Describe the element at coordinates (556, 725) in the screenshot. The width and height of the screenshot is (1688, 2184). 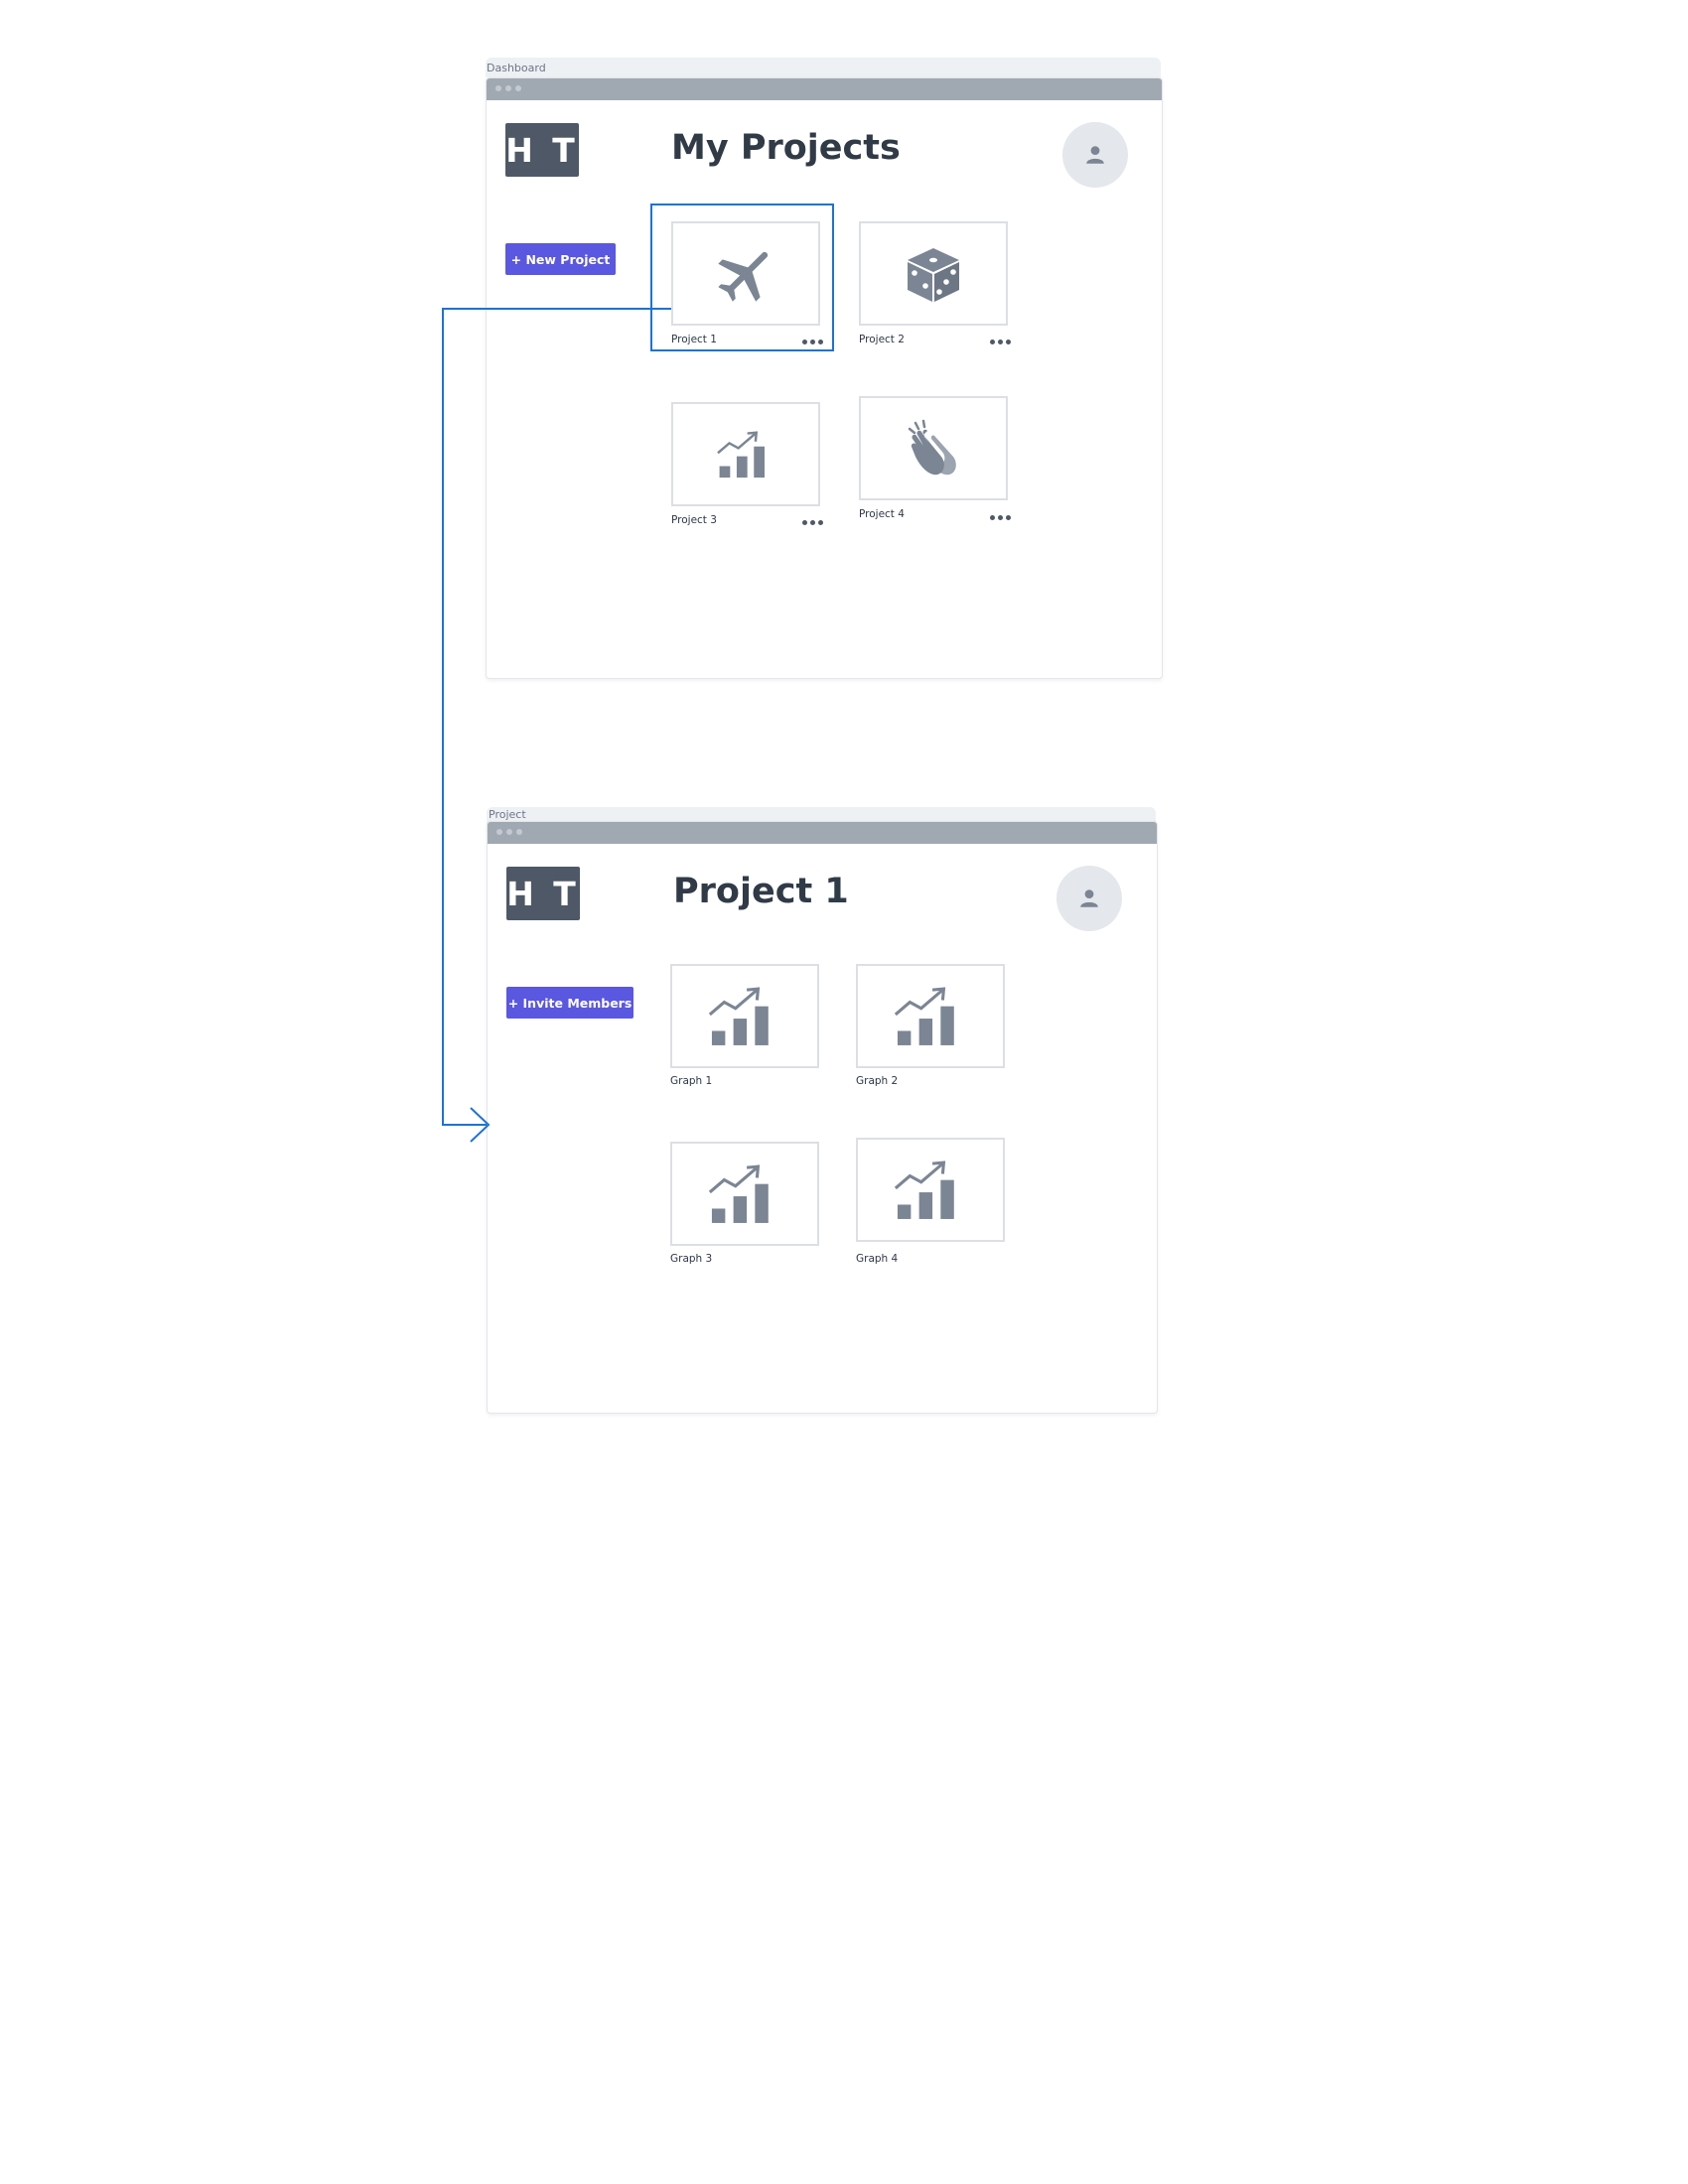
I see `flow-connector-arrow` at that location.